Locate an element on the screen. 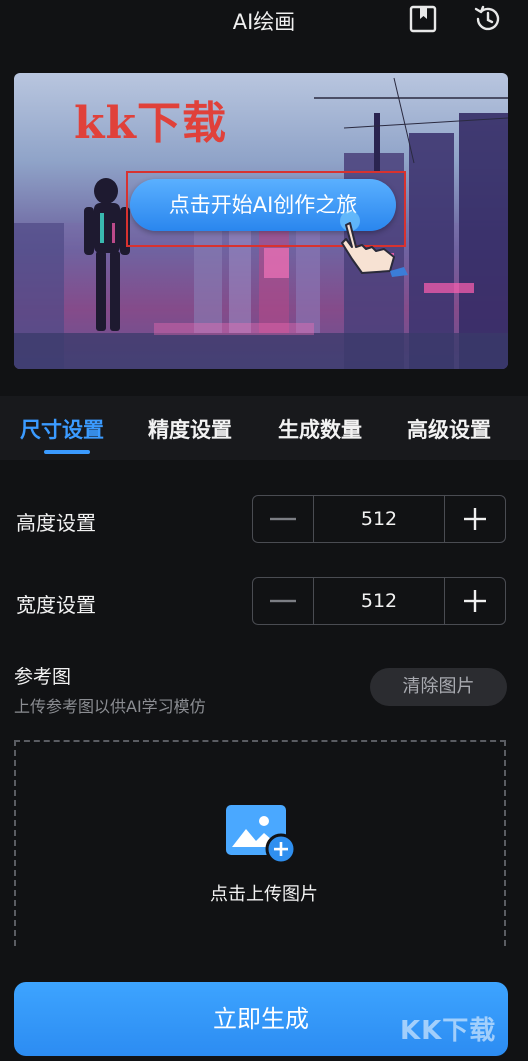 This screenshot has width=528, height=1061. active-tab-indicator is located at coordinates (67, 452).